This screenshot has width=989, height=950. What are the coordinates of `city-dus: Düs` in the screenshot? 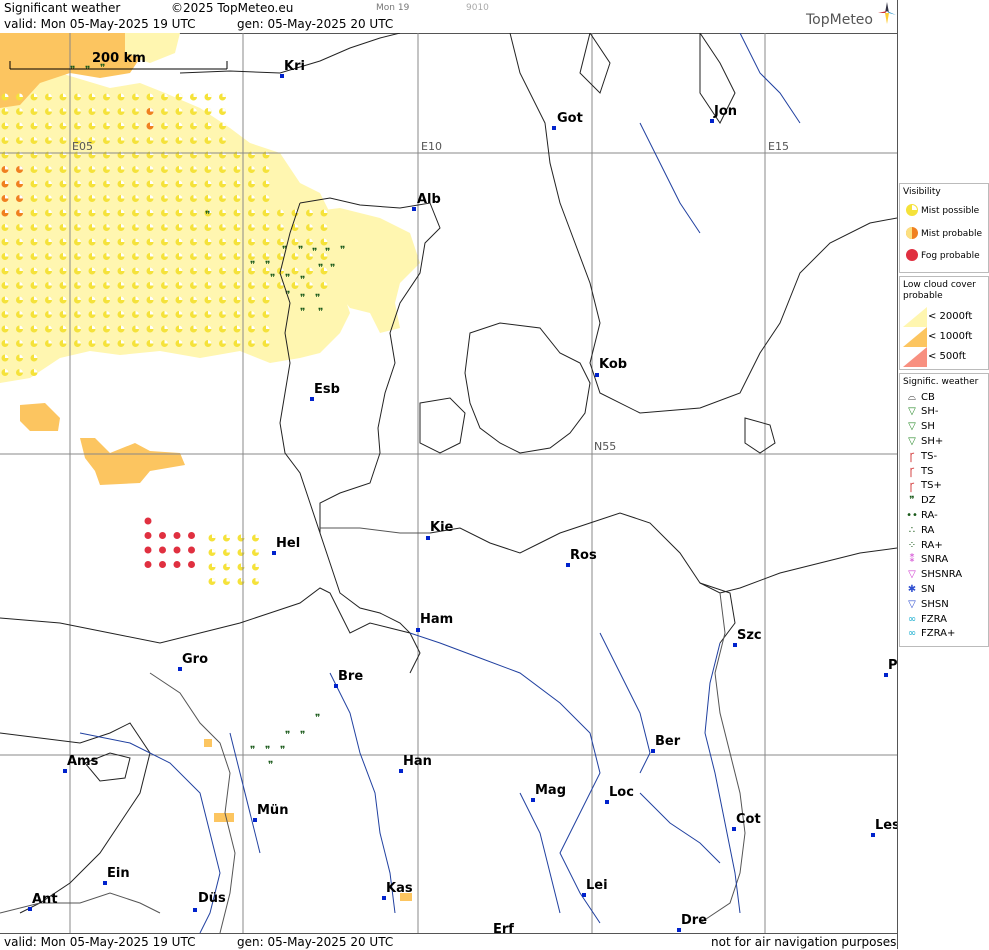 It's located at (212, 898).